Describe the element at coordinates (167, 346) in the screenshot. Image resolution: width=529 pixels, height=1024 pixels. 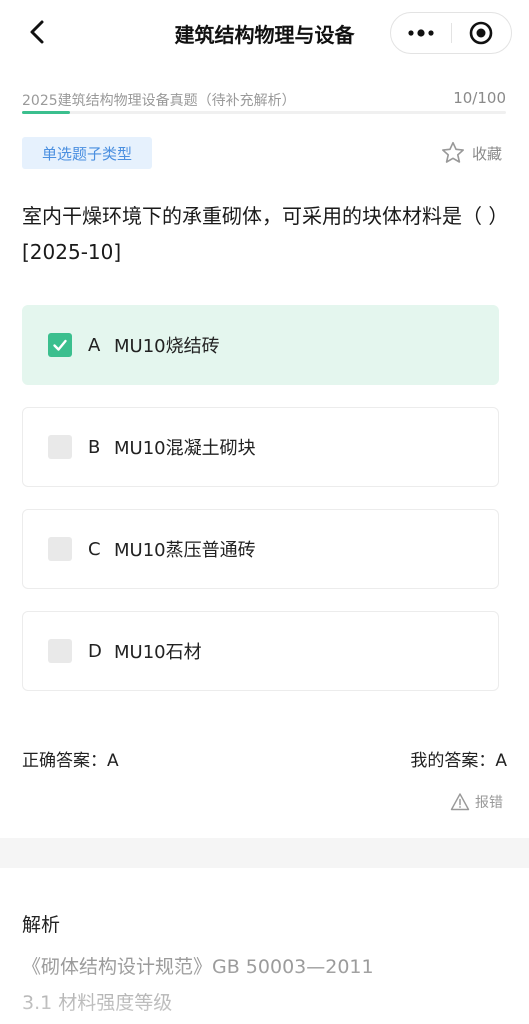
I see `option-text: MU10烧结砖` at that location.